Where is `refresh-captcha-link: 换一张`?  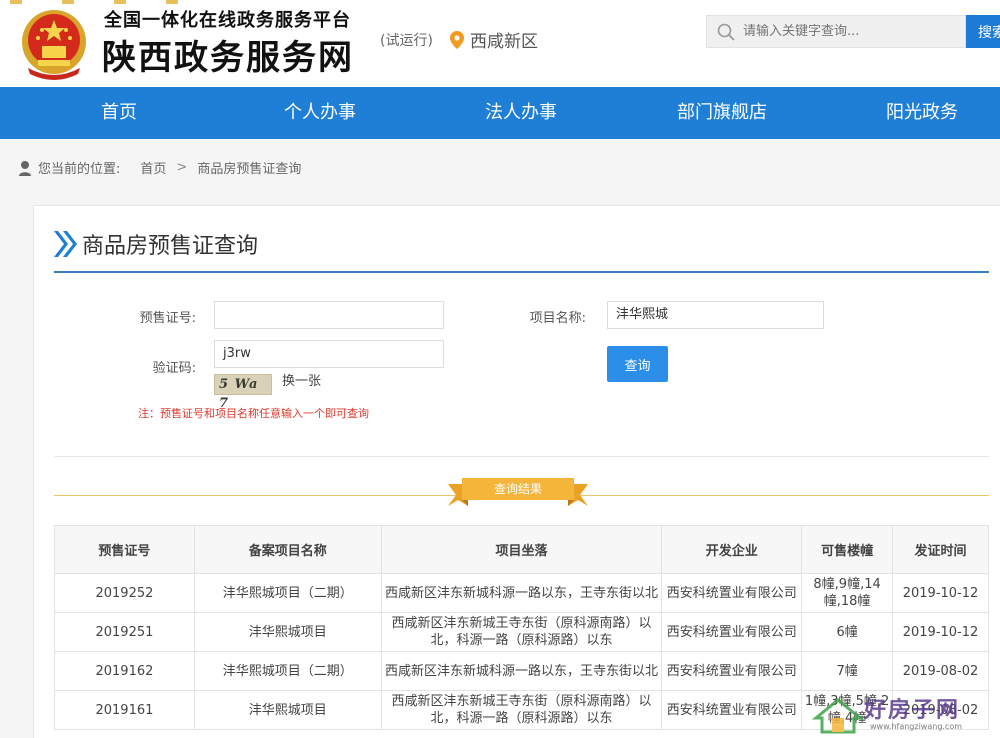 refresh-captcha-link: 换一张 is located at coordinates (301, 379).